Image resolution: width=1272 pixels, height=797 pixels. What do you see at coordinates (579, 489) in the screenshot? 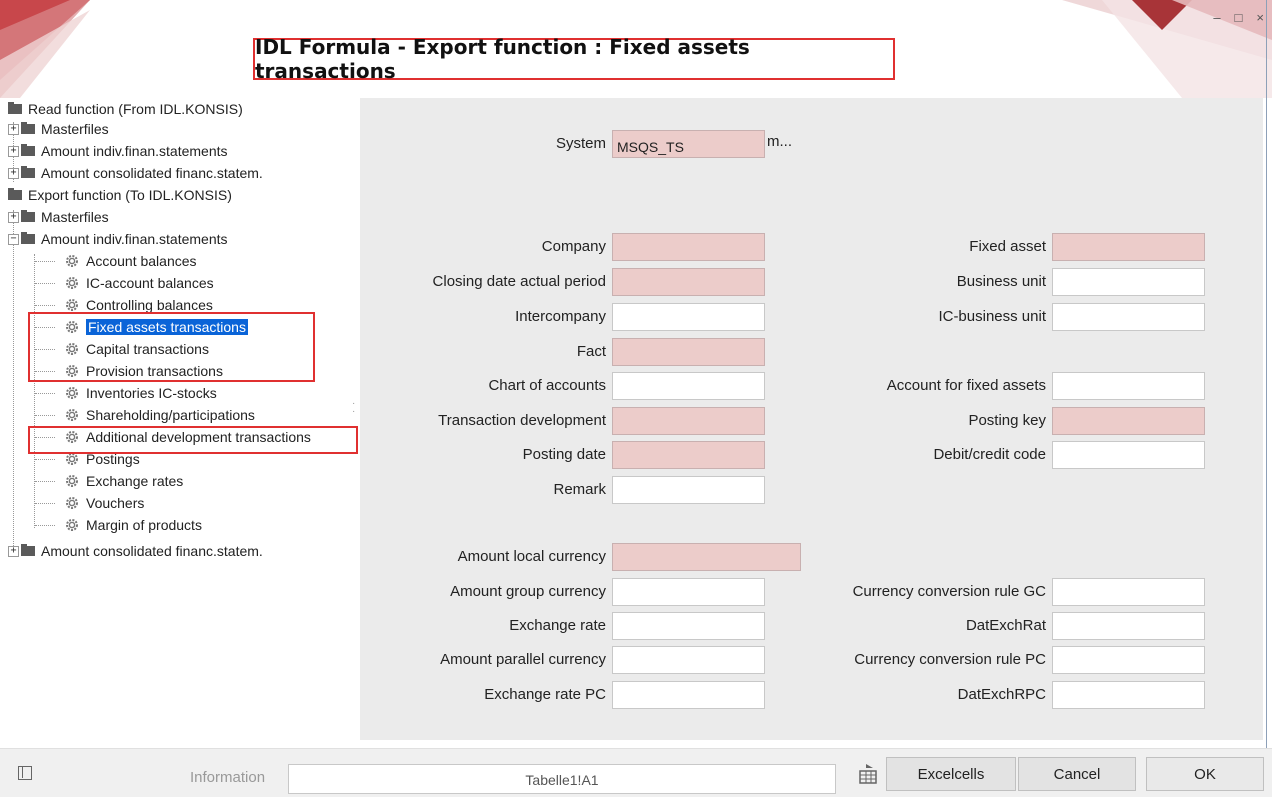
I see `field-label: Remark` at bounding box center [579, 489].